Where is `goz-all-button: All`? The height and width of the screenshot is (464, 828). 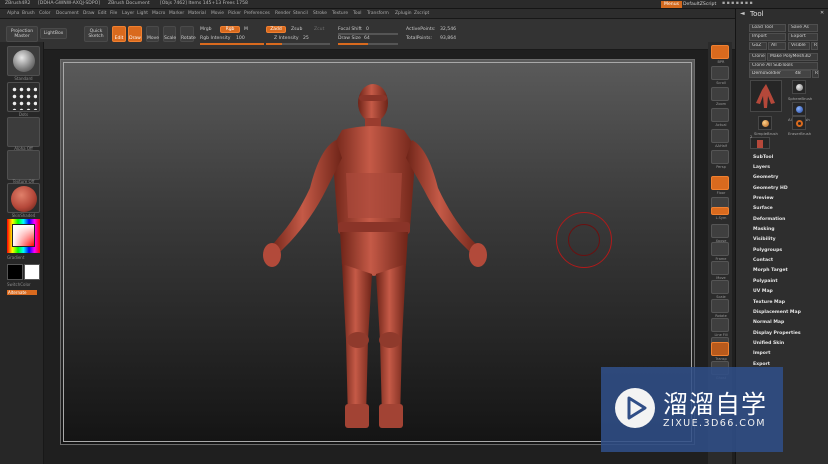 goz-all-button: All is located at coordinates (777, 46).